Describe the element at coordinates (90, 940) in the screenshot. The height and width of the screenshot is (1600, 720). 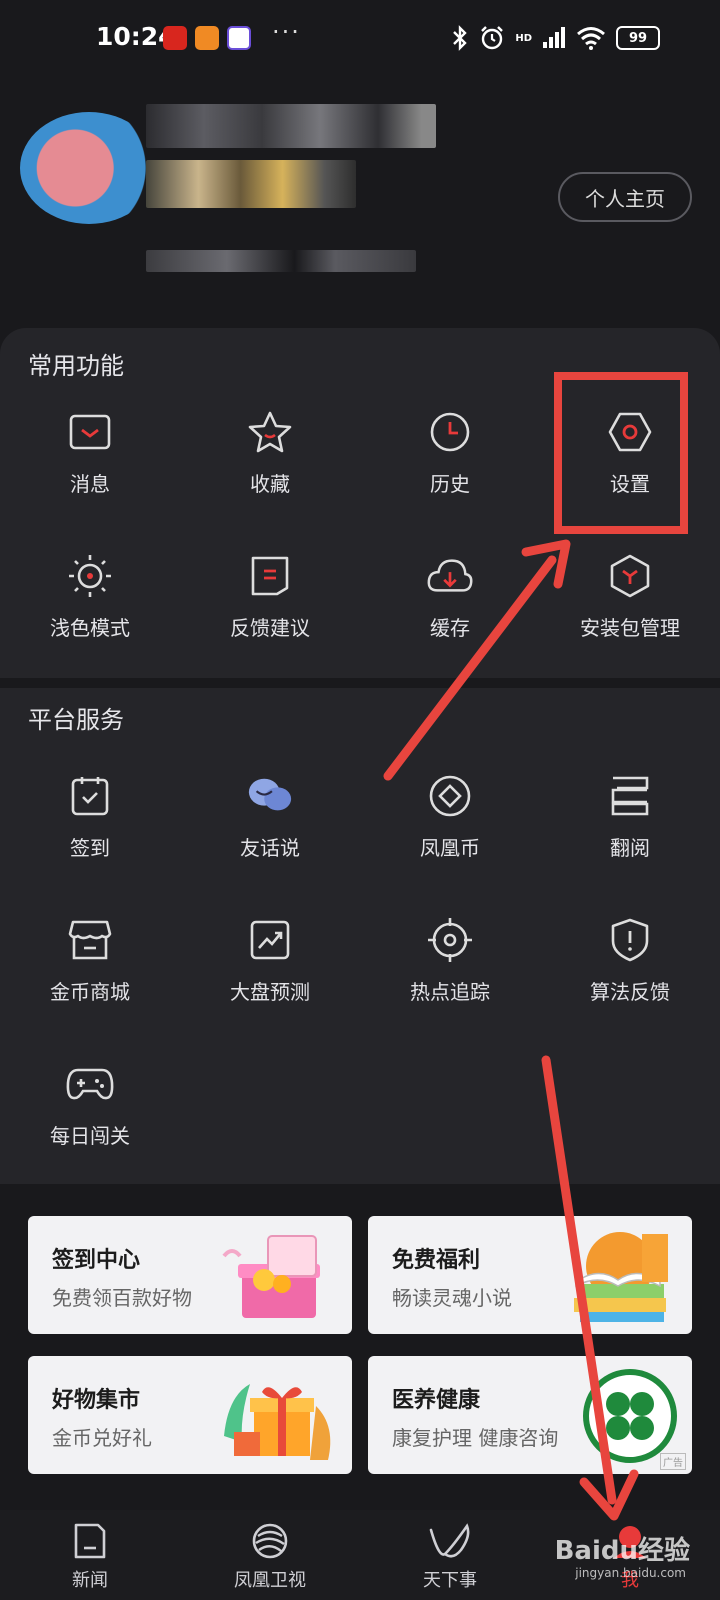
I see `store-icon` at that location.